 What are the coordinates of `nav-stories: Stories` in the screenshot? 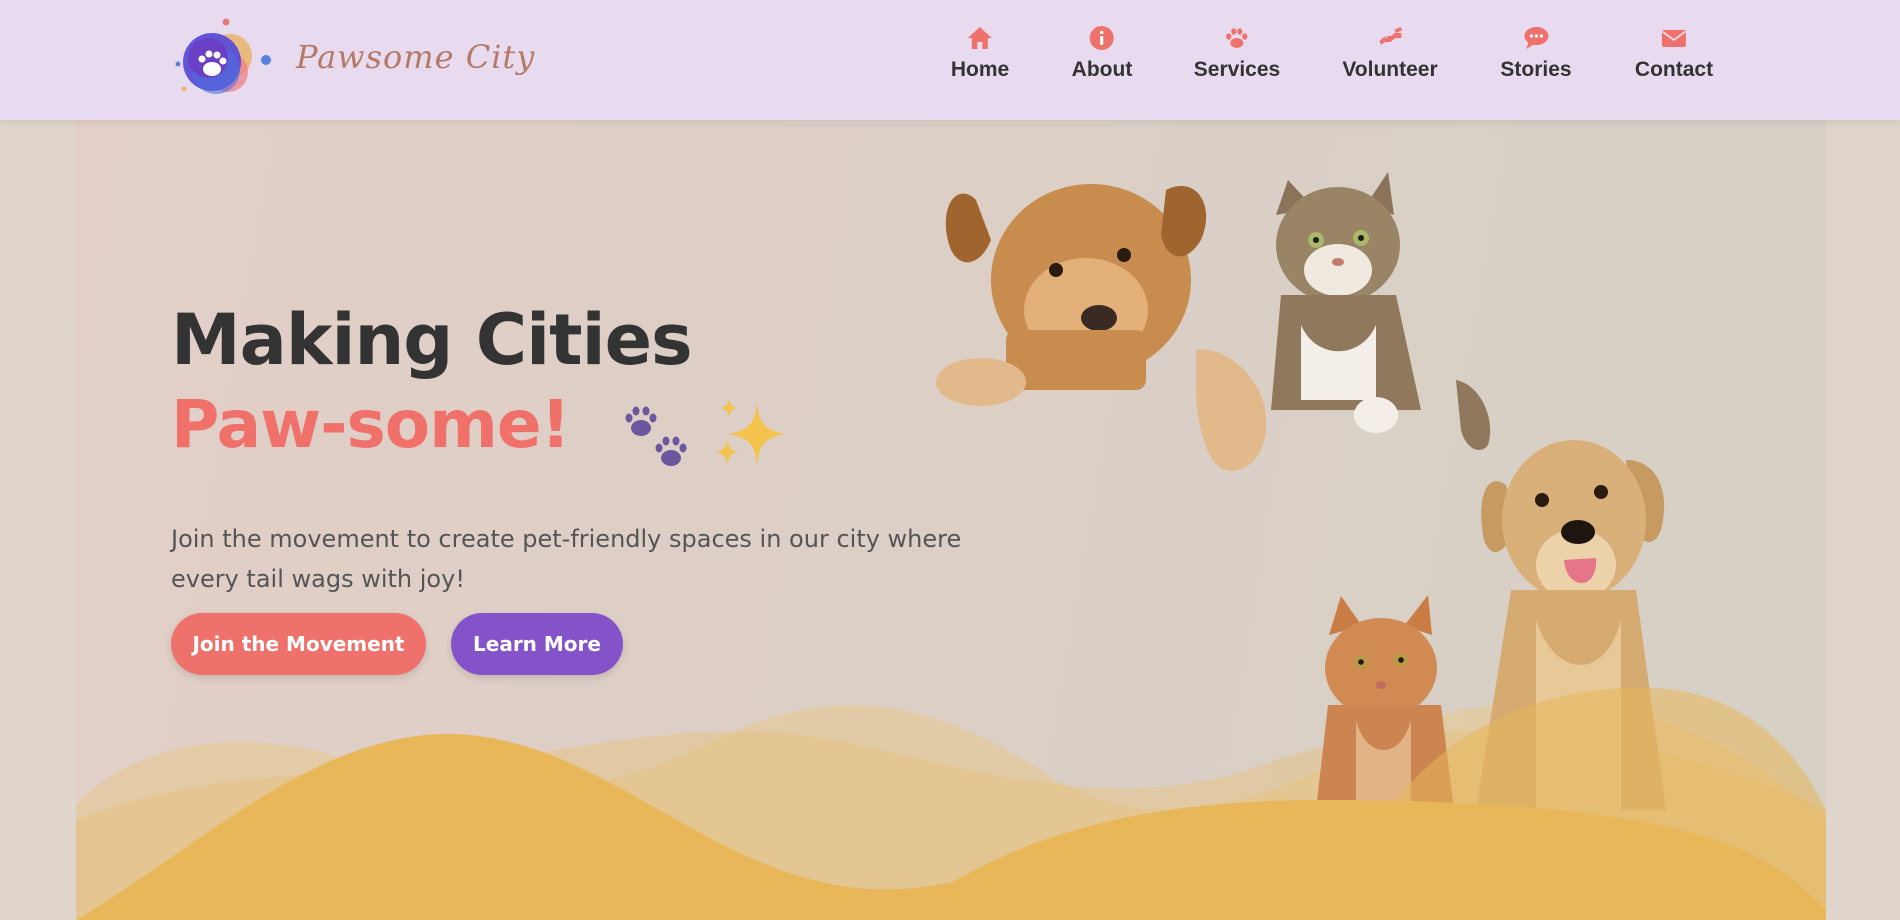 It's located at (1536, 53).